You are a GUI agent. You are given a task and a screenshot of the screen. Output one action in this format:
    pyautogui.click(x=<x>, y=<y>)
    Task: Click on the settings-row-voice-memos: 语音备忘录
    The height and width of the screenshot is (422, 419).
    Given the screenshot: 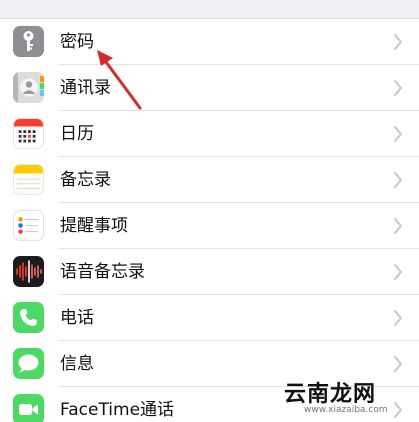 What is the action you would take?
    pyautogui.click(x=209, y=272)
    